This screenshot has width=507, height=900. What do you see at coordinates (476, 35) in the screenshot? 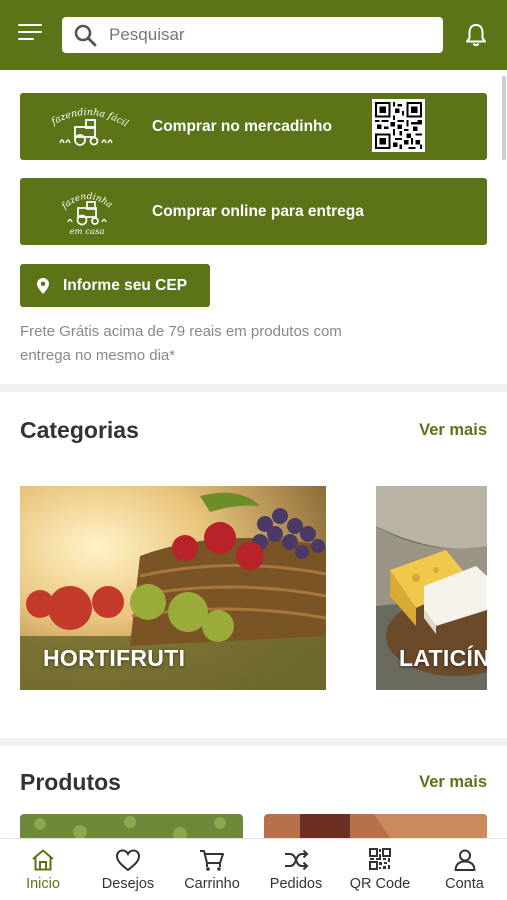
I see `bell-icon` at bounding box center [476, 35].